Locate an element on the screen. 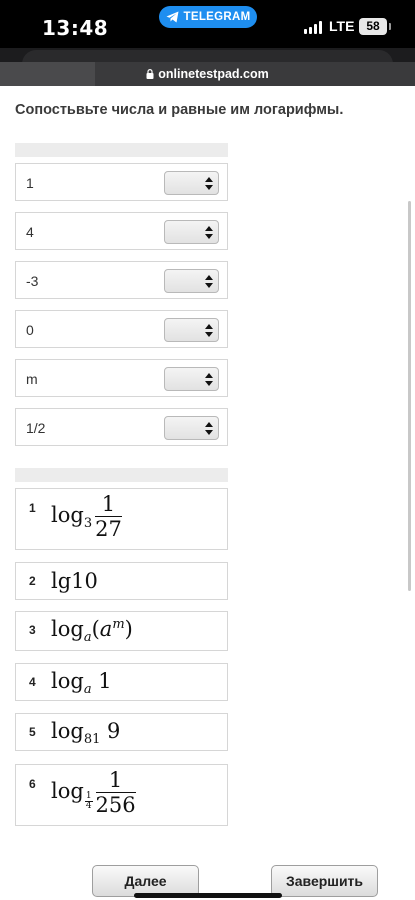 Image resolution: width=415 pixels, height=900 pixels. match-row: 1 is located at coordinates (121, 182).